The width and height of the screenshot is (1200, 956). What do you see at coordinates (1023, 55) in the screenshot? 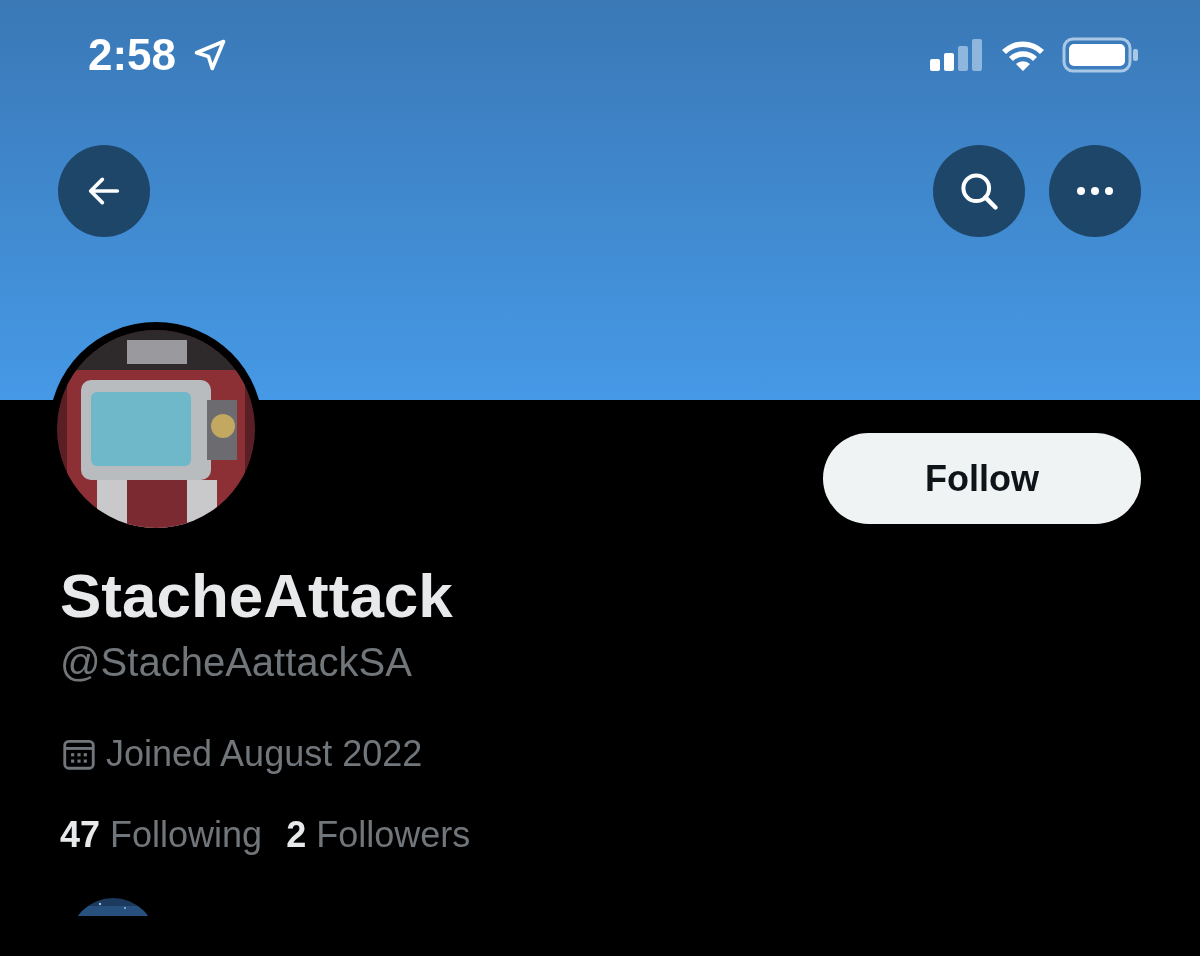
I see `wifi-icon` at bounding box center [1023, 55].